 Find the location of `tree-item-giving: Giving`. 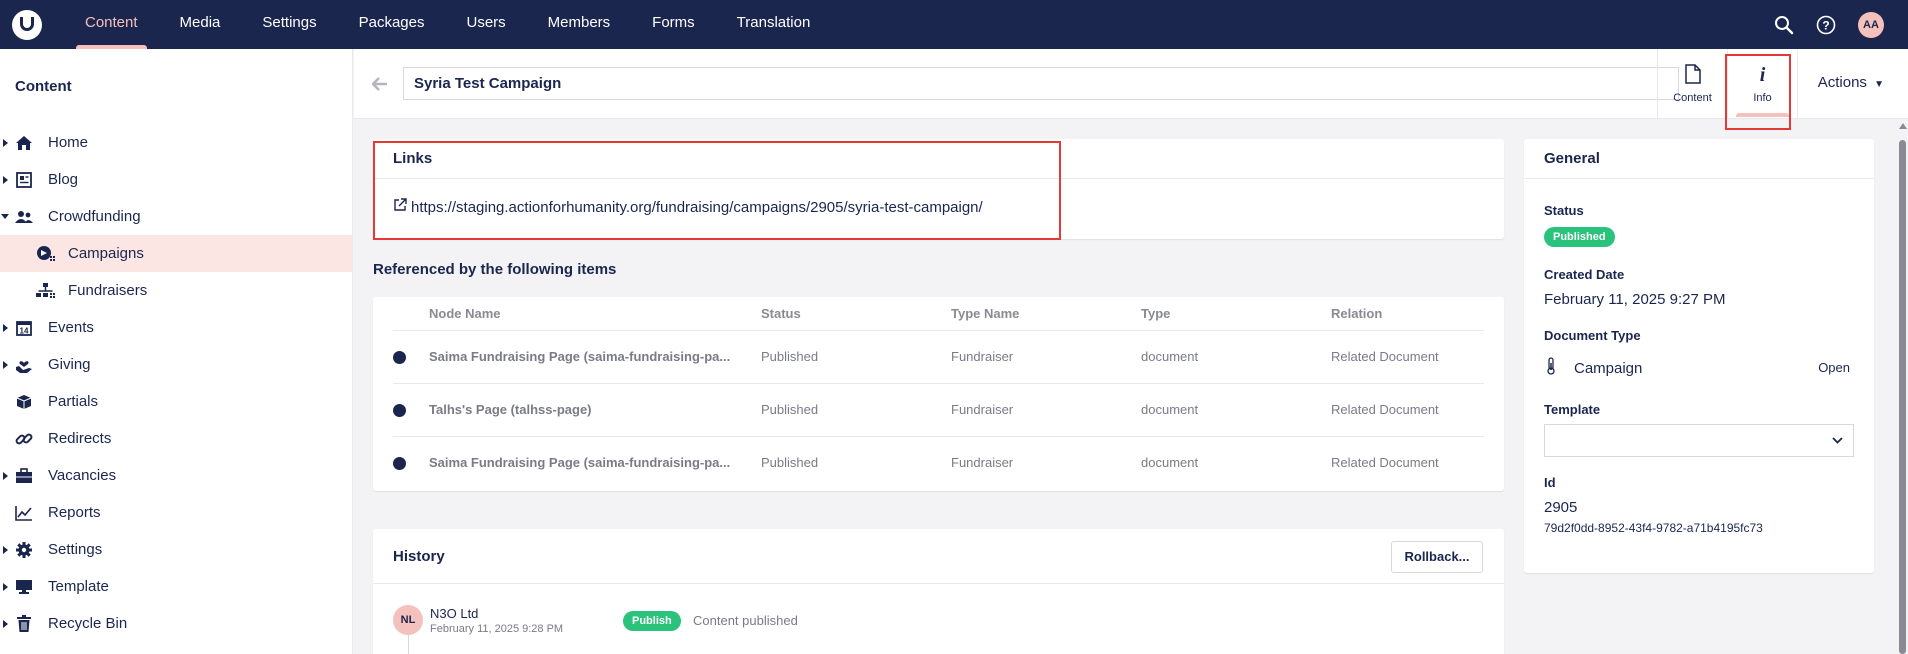

tree-item-giving: Giving is located at coordinates (176, 364).